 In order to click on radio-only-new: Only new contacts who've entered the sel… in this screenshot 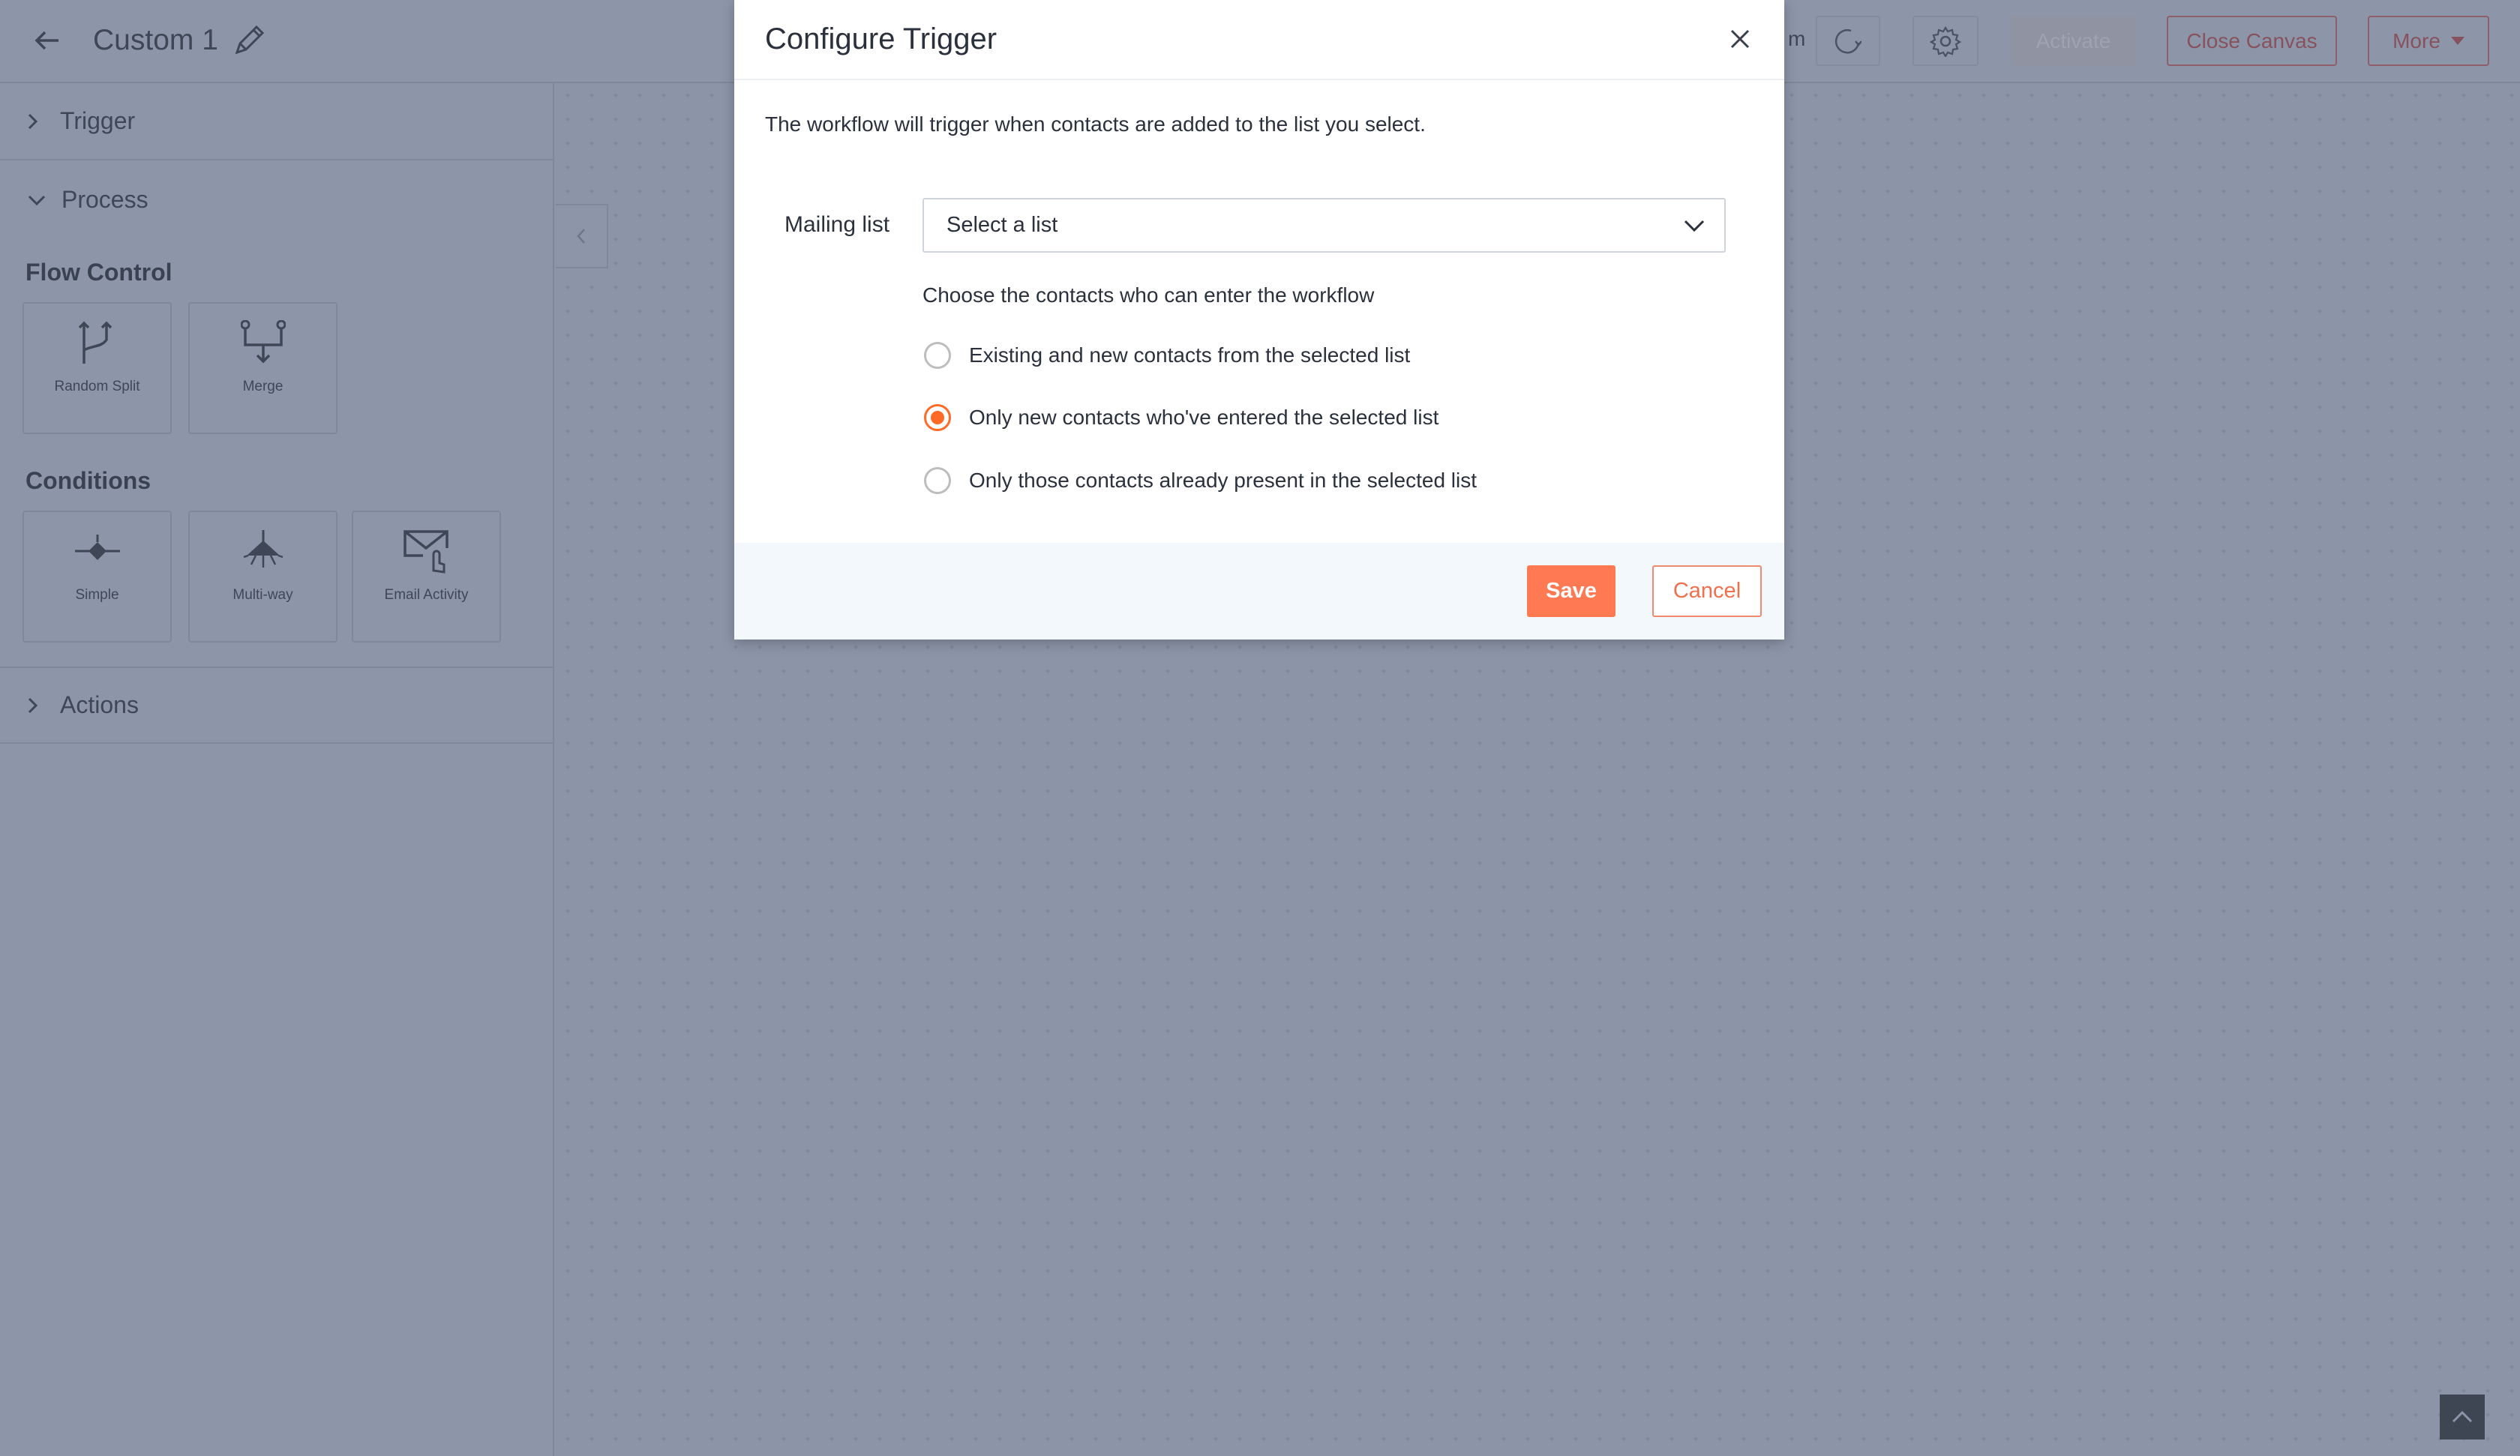, I will do `click(1181, 417)`.